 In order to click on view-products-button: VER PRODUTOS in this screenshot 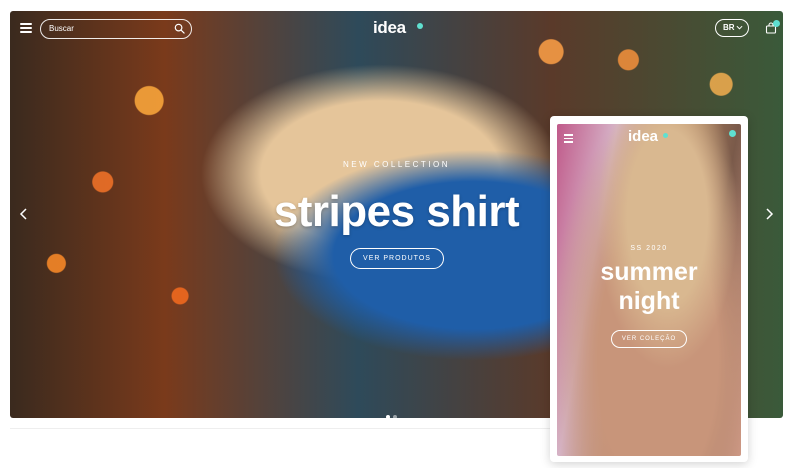, I will do `click(397, 258)`.